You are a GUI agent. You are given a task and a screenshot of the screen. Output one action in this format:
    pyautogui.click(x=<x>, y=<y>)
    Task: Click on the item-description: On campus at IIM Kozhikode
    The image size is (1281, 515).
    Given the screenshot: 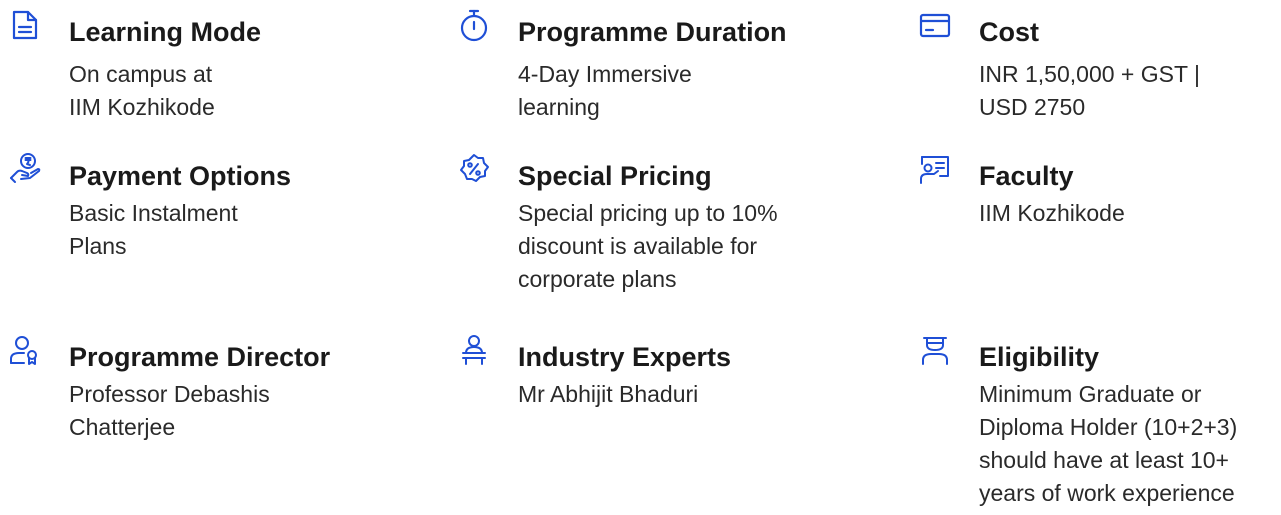 What is the action you would take?
    pyautogui.click(x=142, y=91)
    